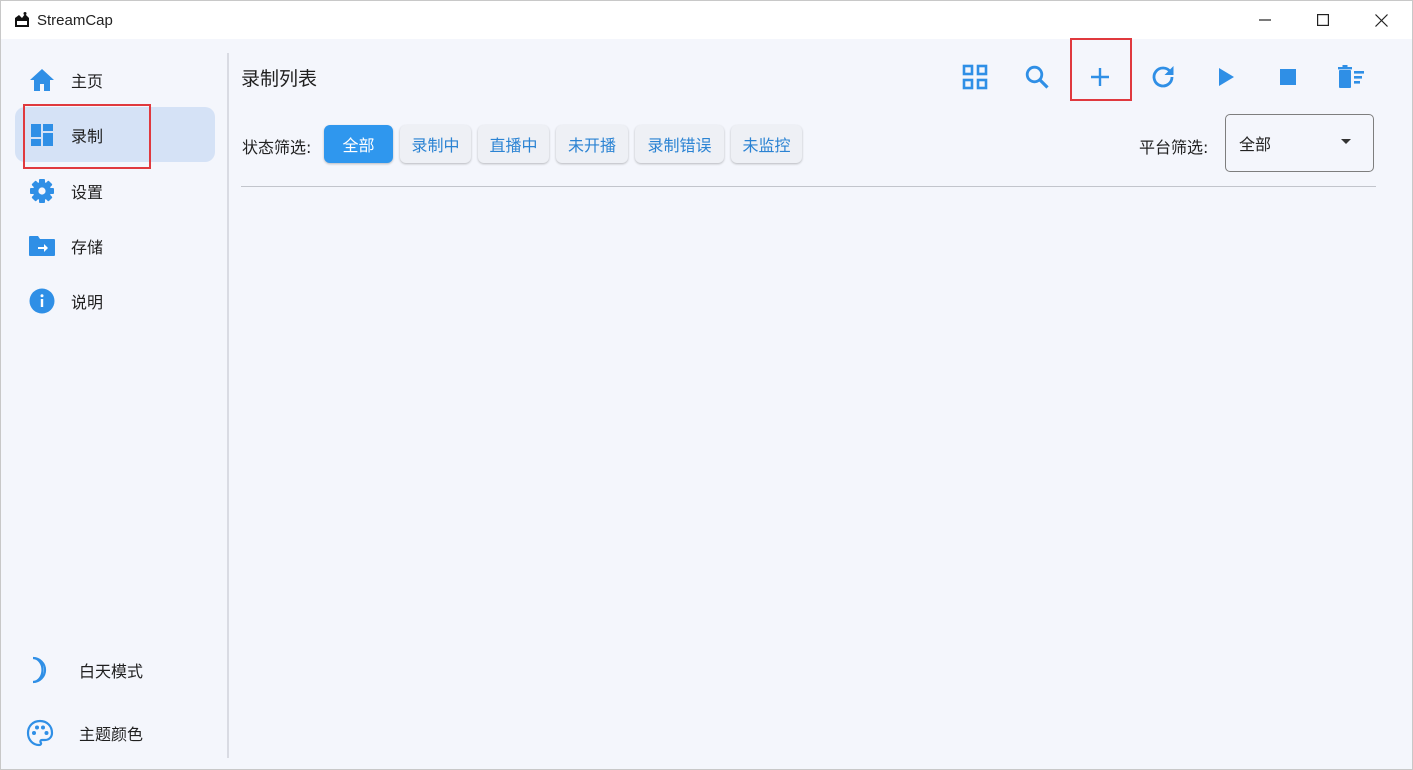 The image size is (1413, 770). What do you see at coordinates (279, 79) in the screenshot?
I see `page-title: 录制列表` at bounding box center [279, 79].